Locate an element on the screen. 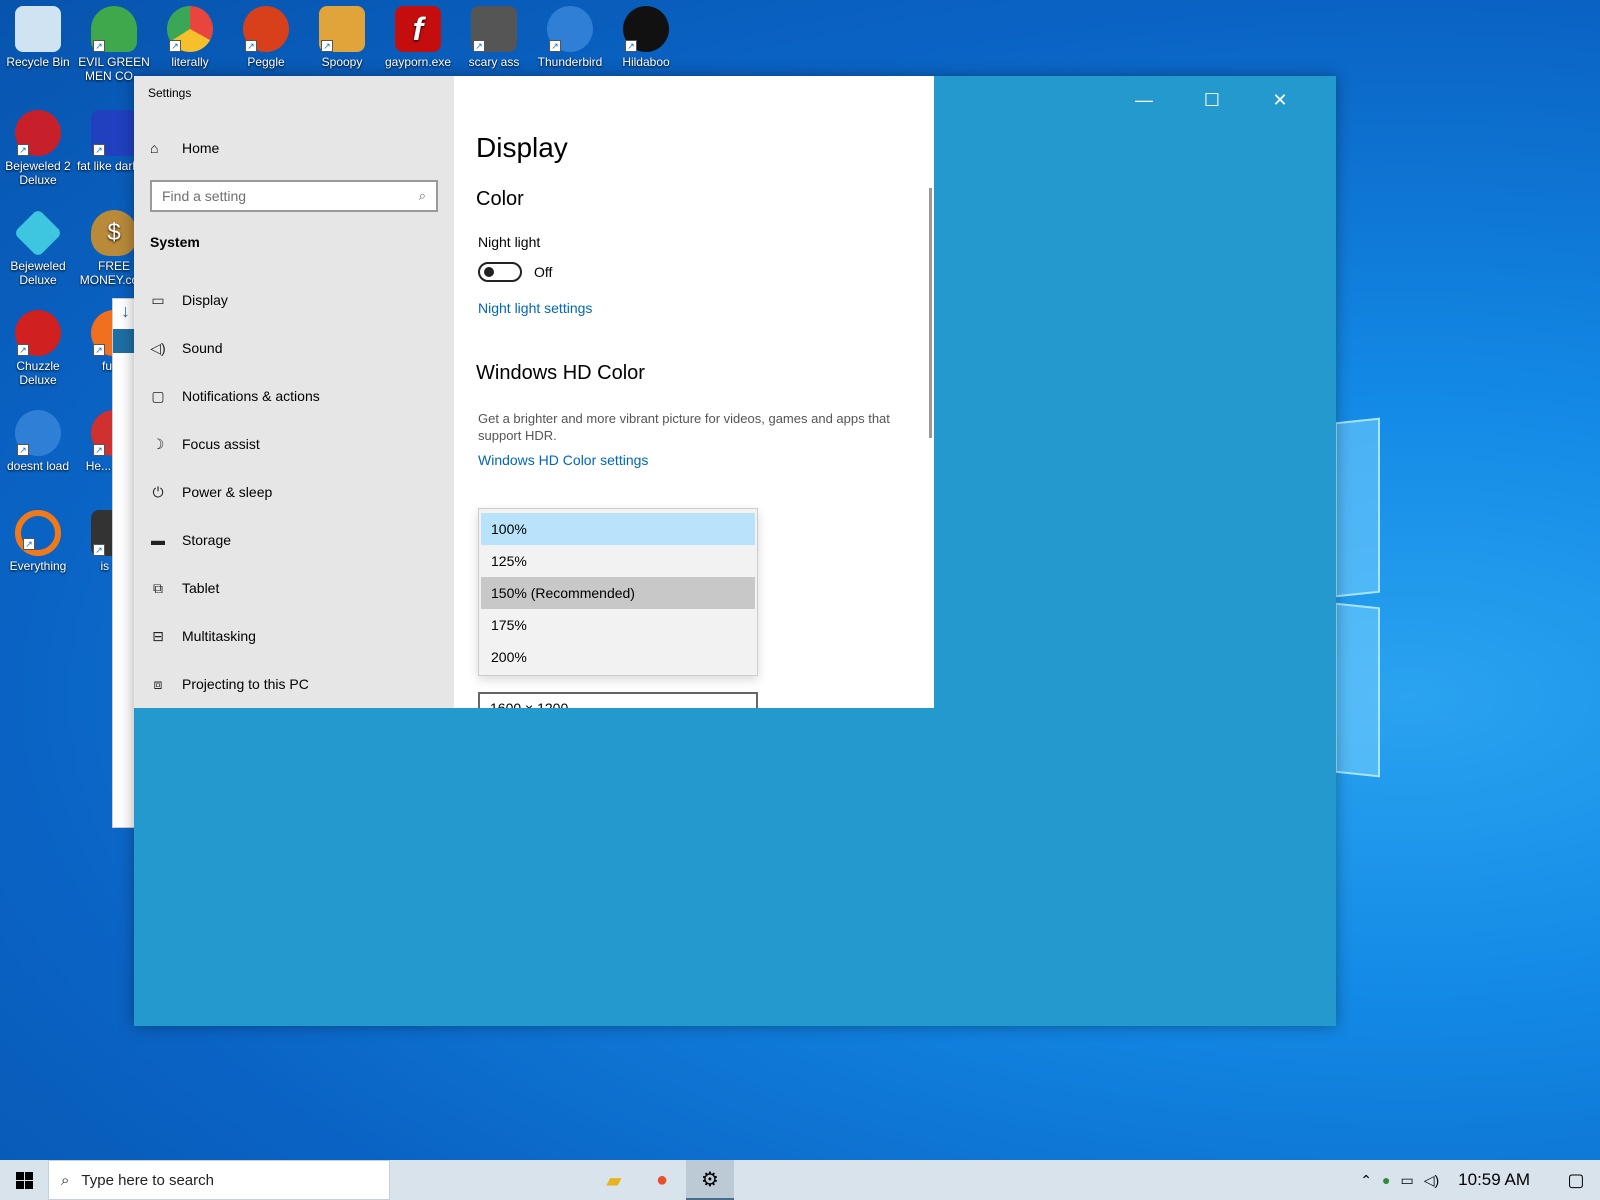 The height and width of the screenshot is (1200, 1600). firefox-icon: ● is located at coordinates (662, 1179).